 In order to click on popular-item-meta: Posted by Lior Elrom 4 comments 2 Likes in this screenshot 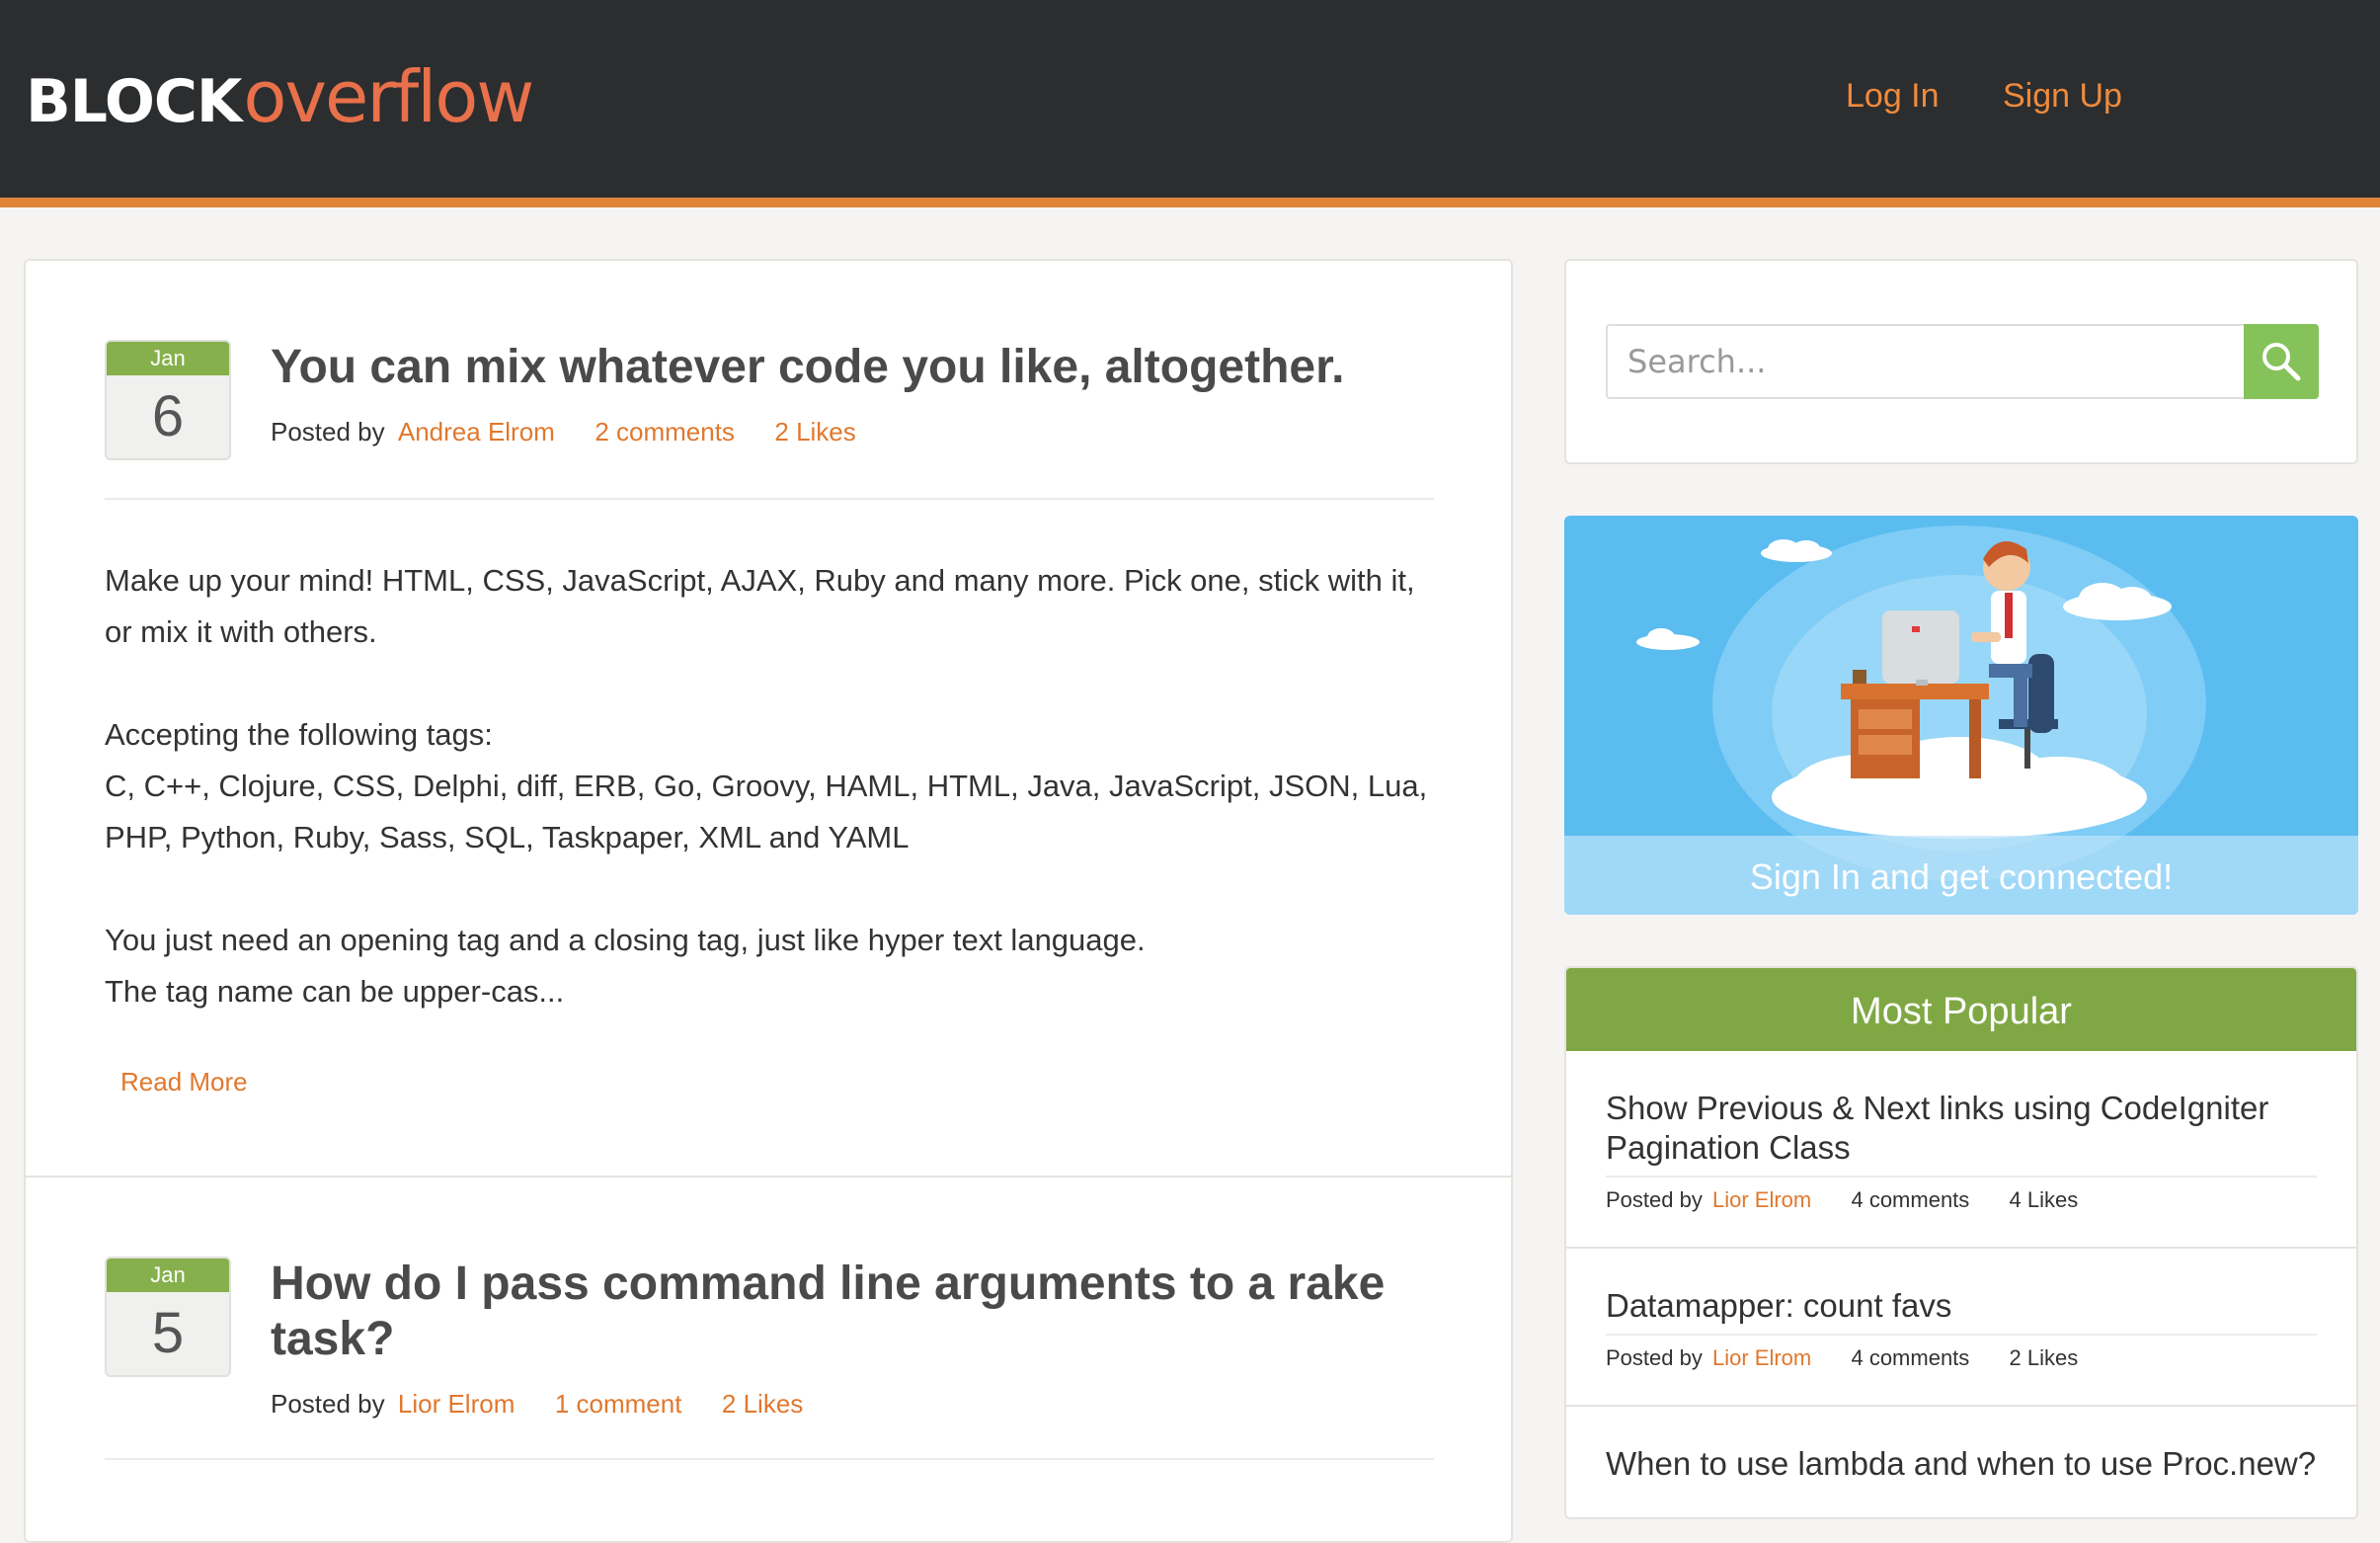, I will do `click(1961, 1358)`.